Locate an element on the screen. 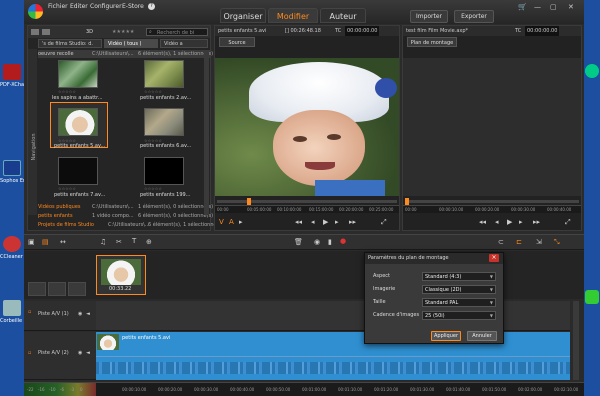  menu-fichier: Fichier is located at coordinates (58, 6).